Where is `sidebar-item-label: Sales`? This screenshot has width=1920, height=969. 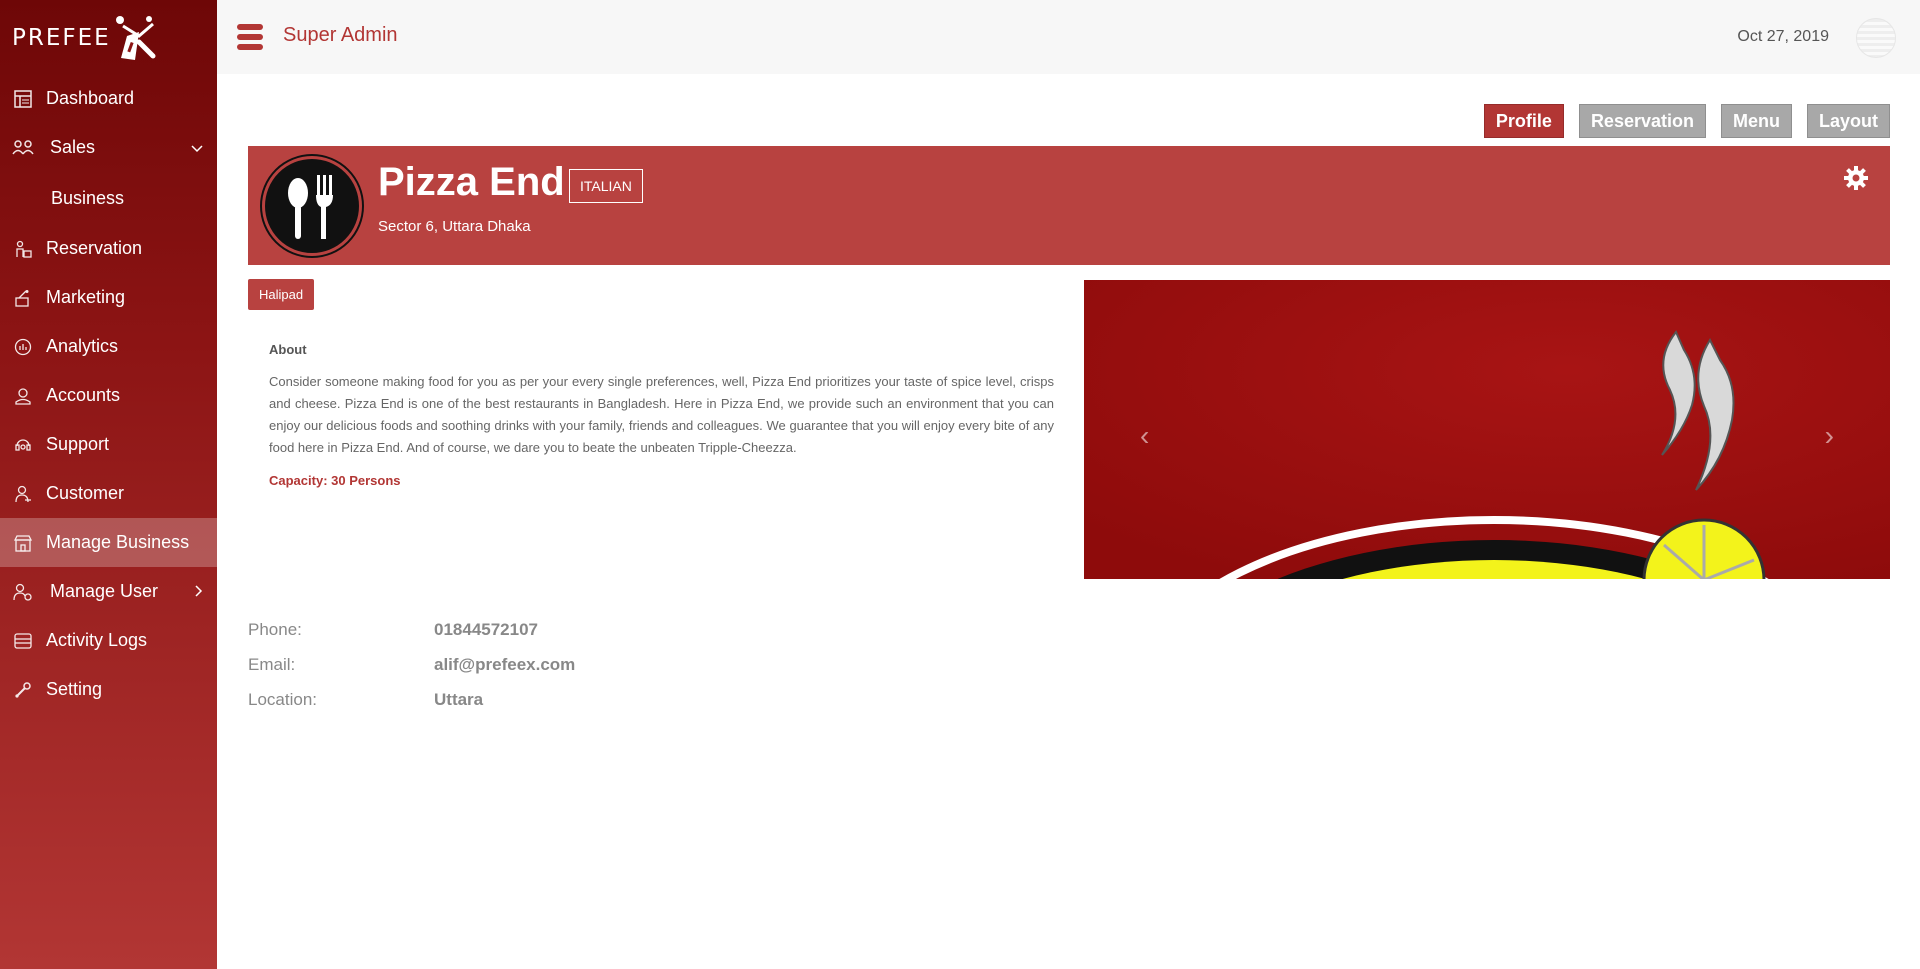 sidebar-item-label: Sales is located at coordinates (73, 147).